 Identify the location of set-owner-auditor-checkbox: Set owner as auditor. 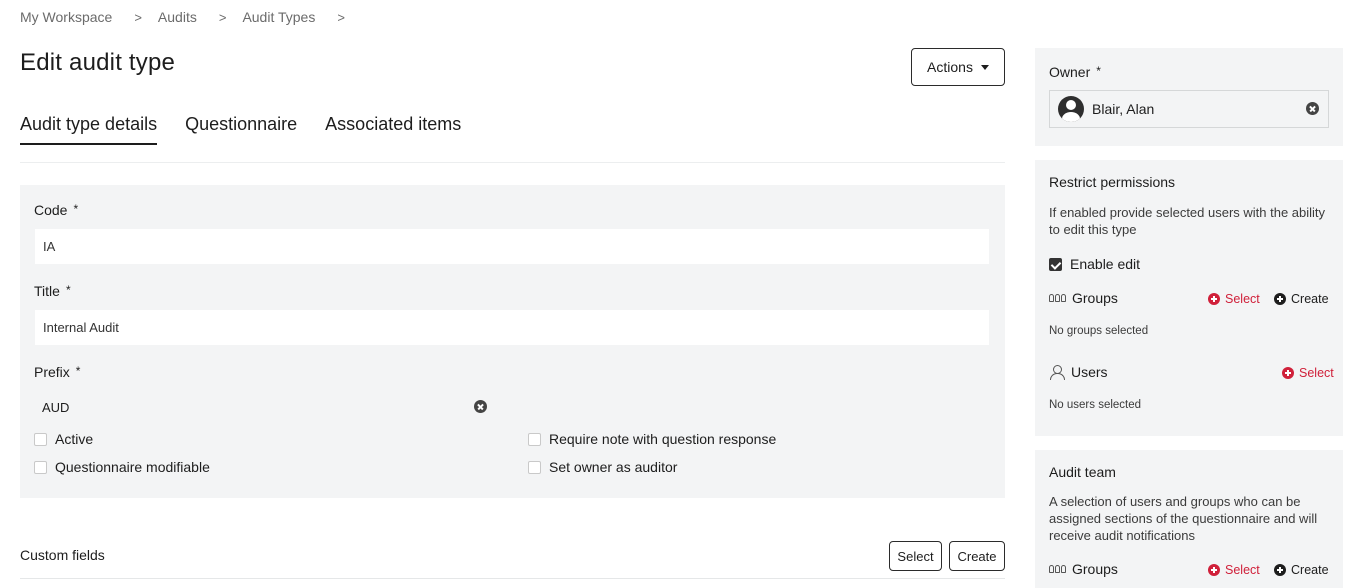
(602, 467).